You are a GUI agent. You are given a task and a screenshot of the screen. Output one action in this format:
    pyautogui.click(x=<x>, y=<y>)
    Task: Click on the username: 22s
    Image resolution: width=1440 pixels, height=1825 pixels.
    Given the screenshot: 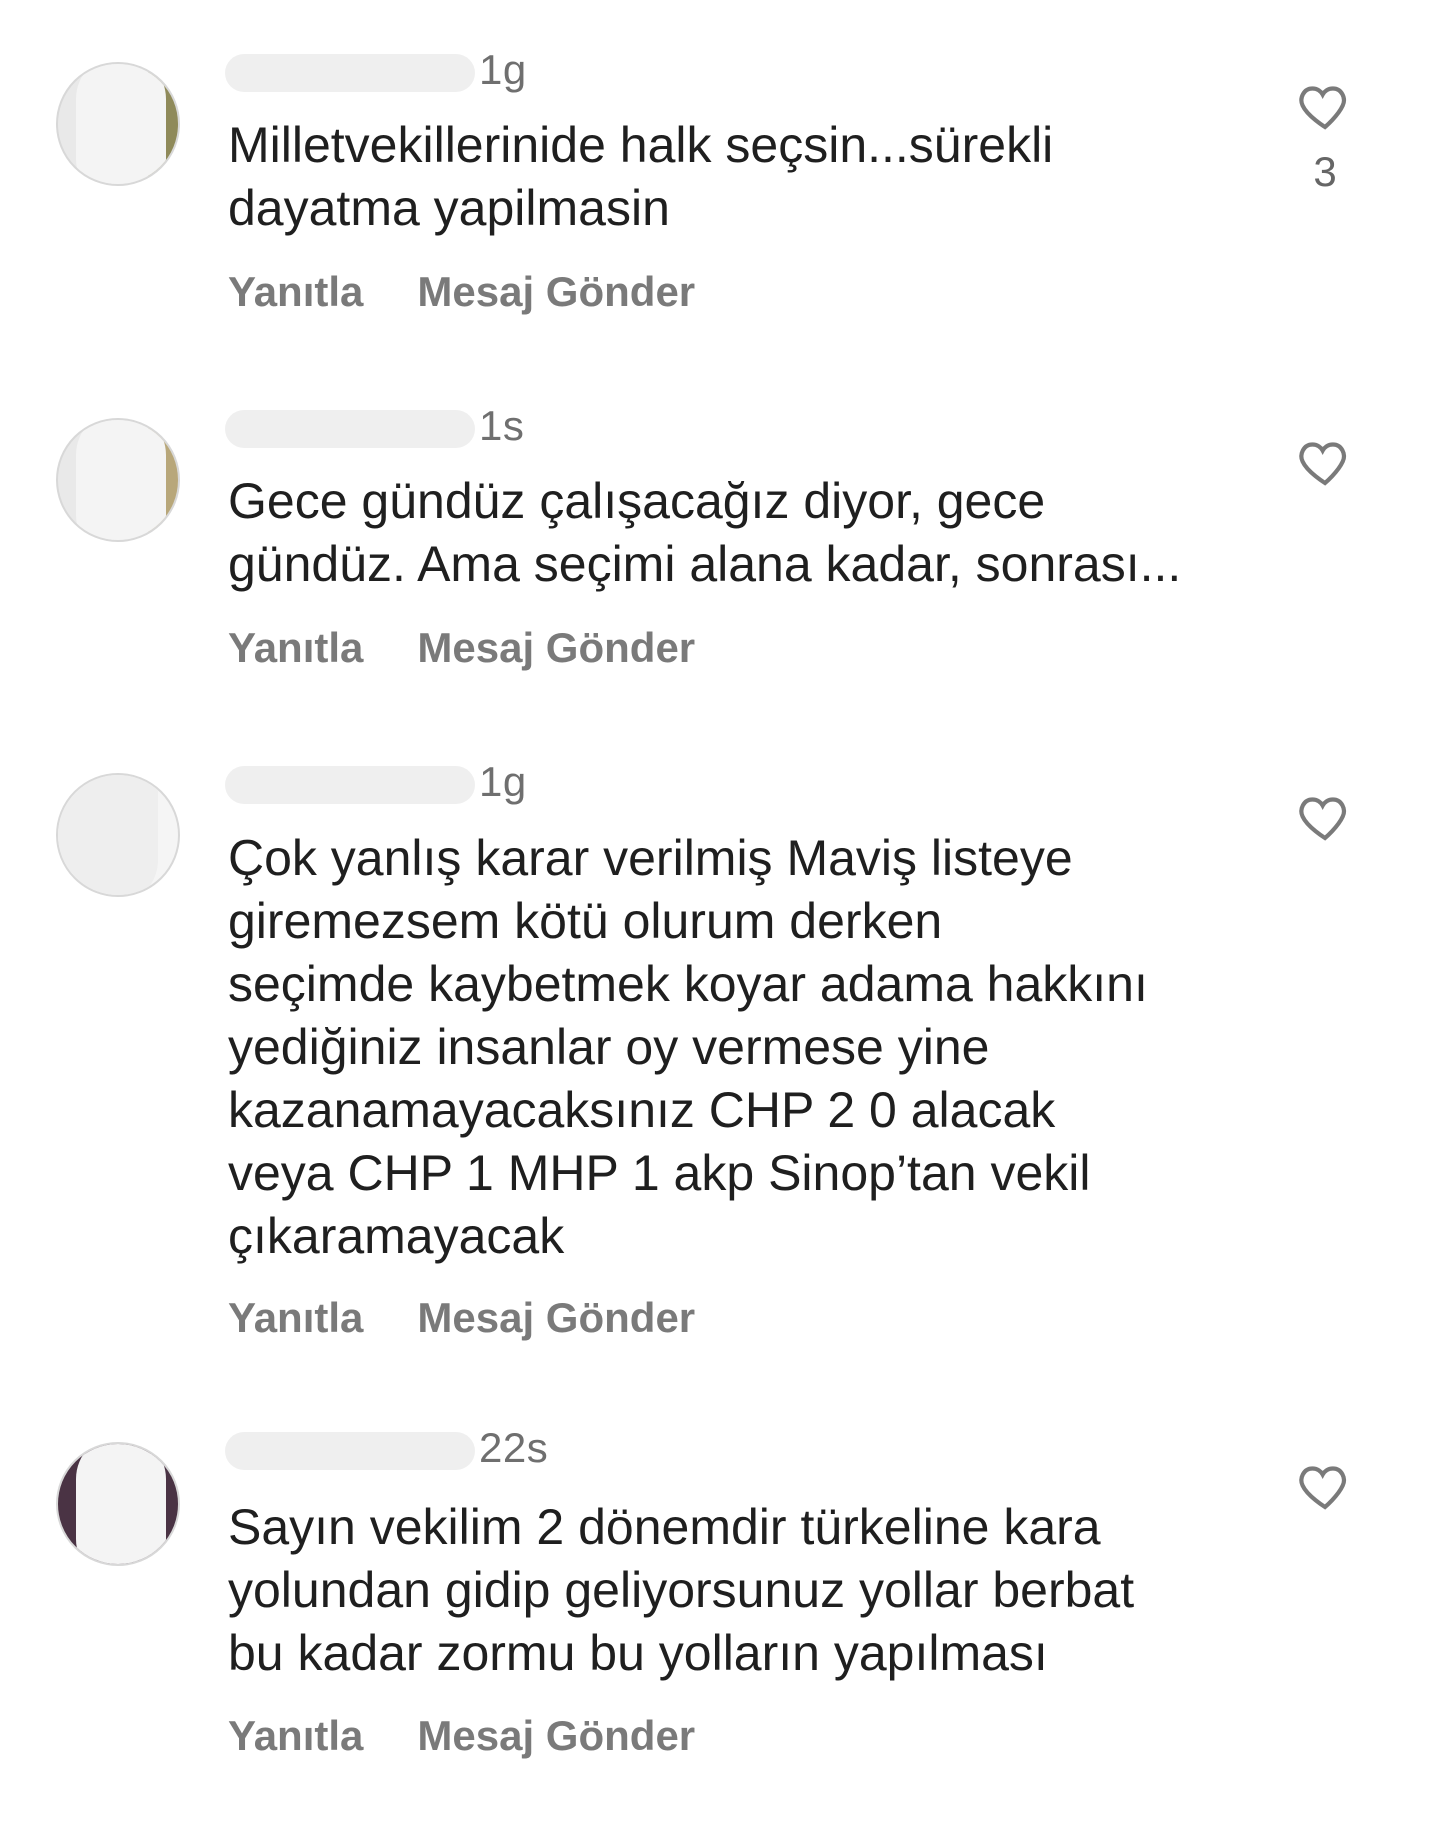 What is the action you would take?
    pyautogui.click(x=386, y=1448)
    